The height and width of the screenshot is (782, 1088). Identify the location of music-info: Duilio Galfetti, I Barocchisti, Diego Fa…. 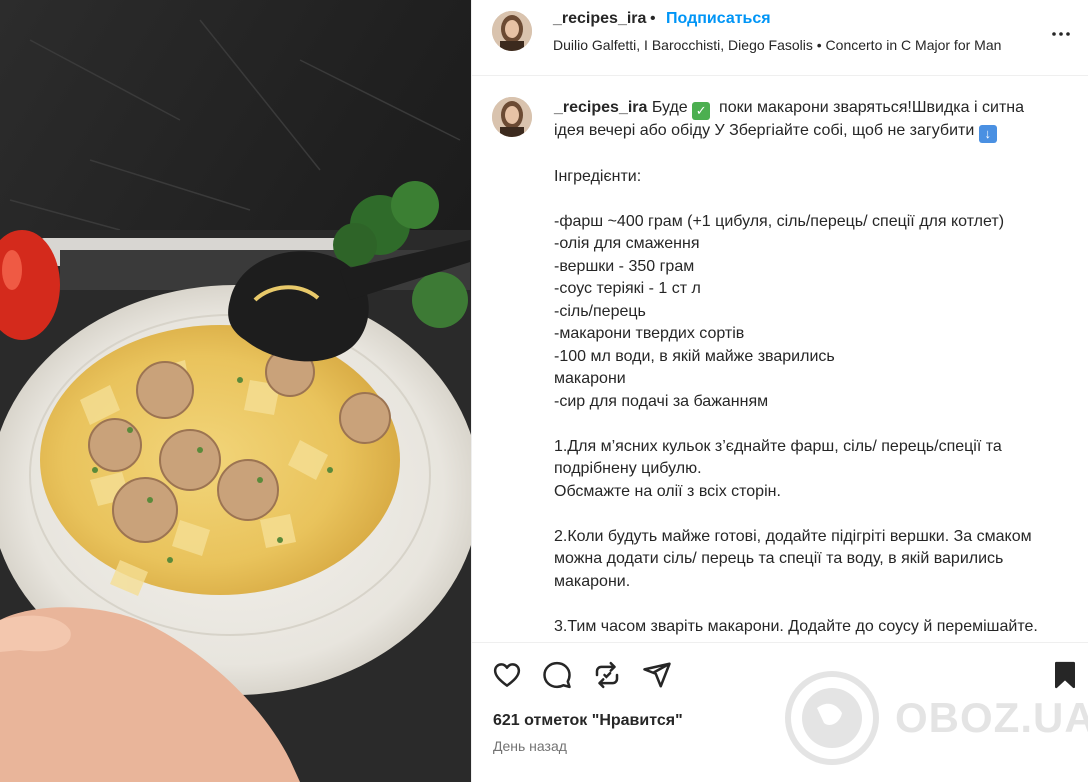
(793, 45).